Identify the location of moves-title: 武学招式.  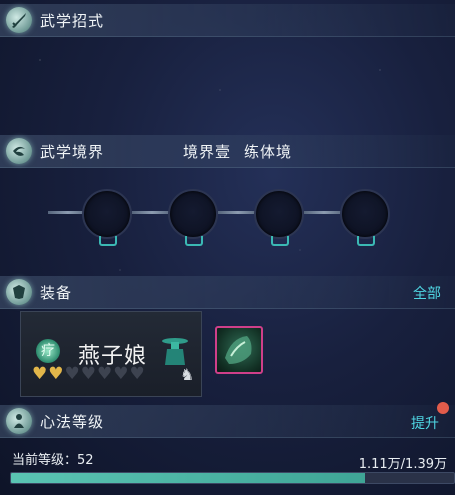
(72, 21).